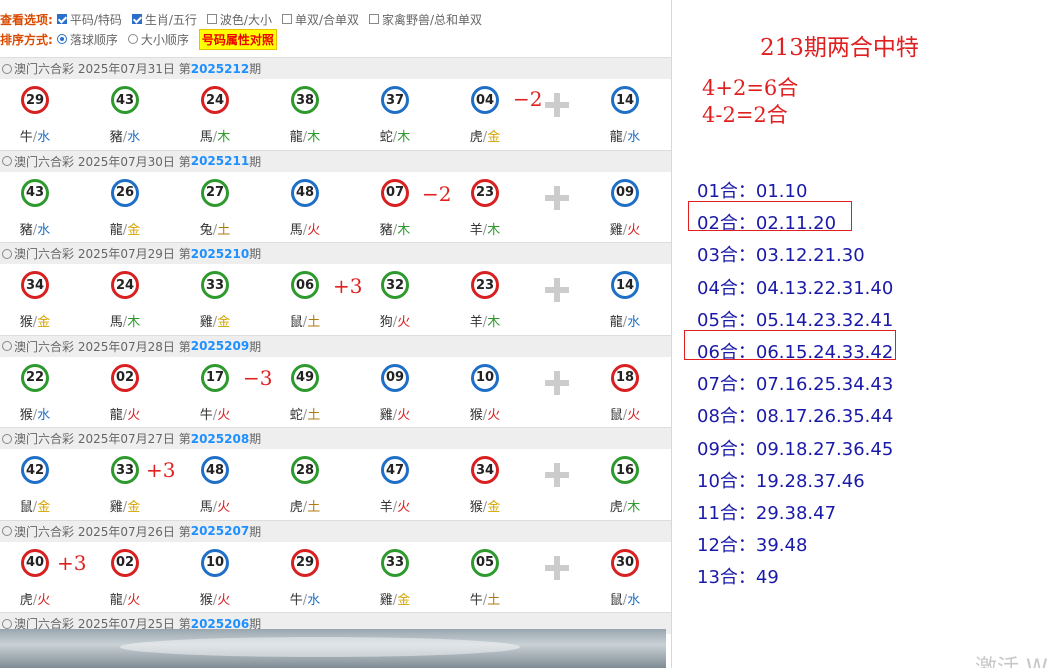 Image resolution: width=1060 pixels, height=668 pixels. What do you see at coordinates (220, 531) in the screenshot?
I see `draw-issue-number: 2025207` at bounding box center [220, 531].